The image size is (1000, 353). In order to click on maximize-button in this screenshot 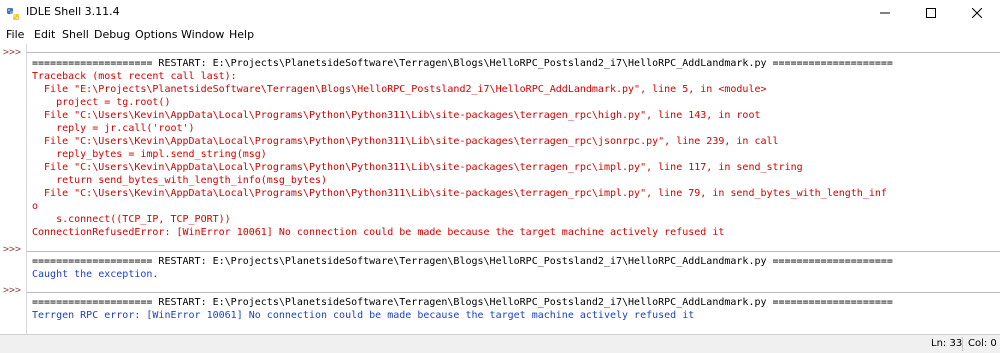, I will do `click(931, 13)`.